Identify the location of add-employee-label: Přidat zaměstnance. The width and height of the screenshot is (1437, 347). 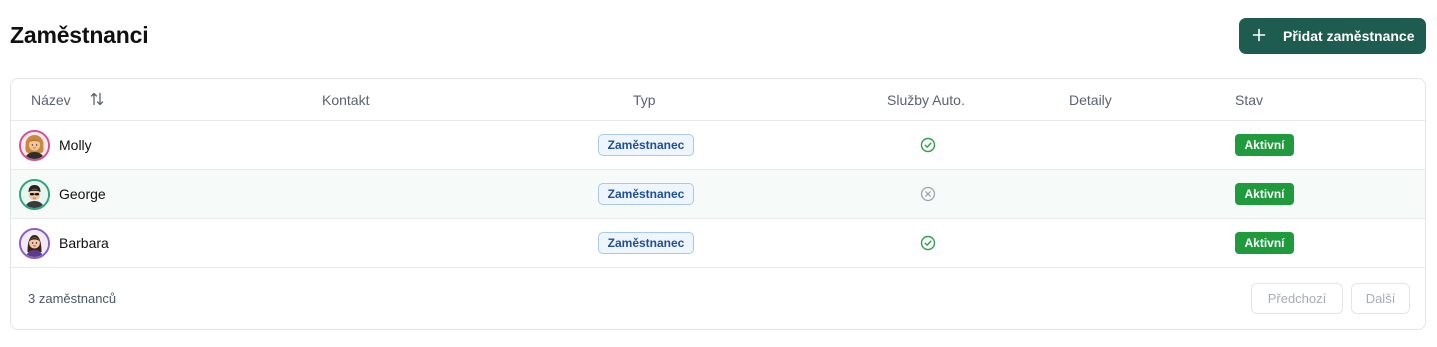
(1349, 36).